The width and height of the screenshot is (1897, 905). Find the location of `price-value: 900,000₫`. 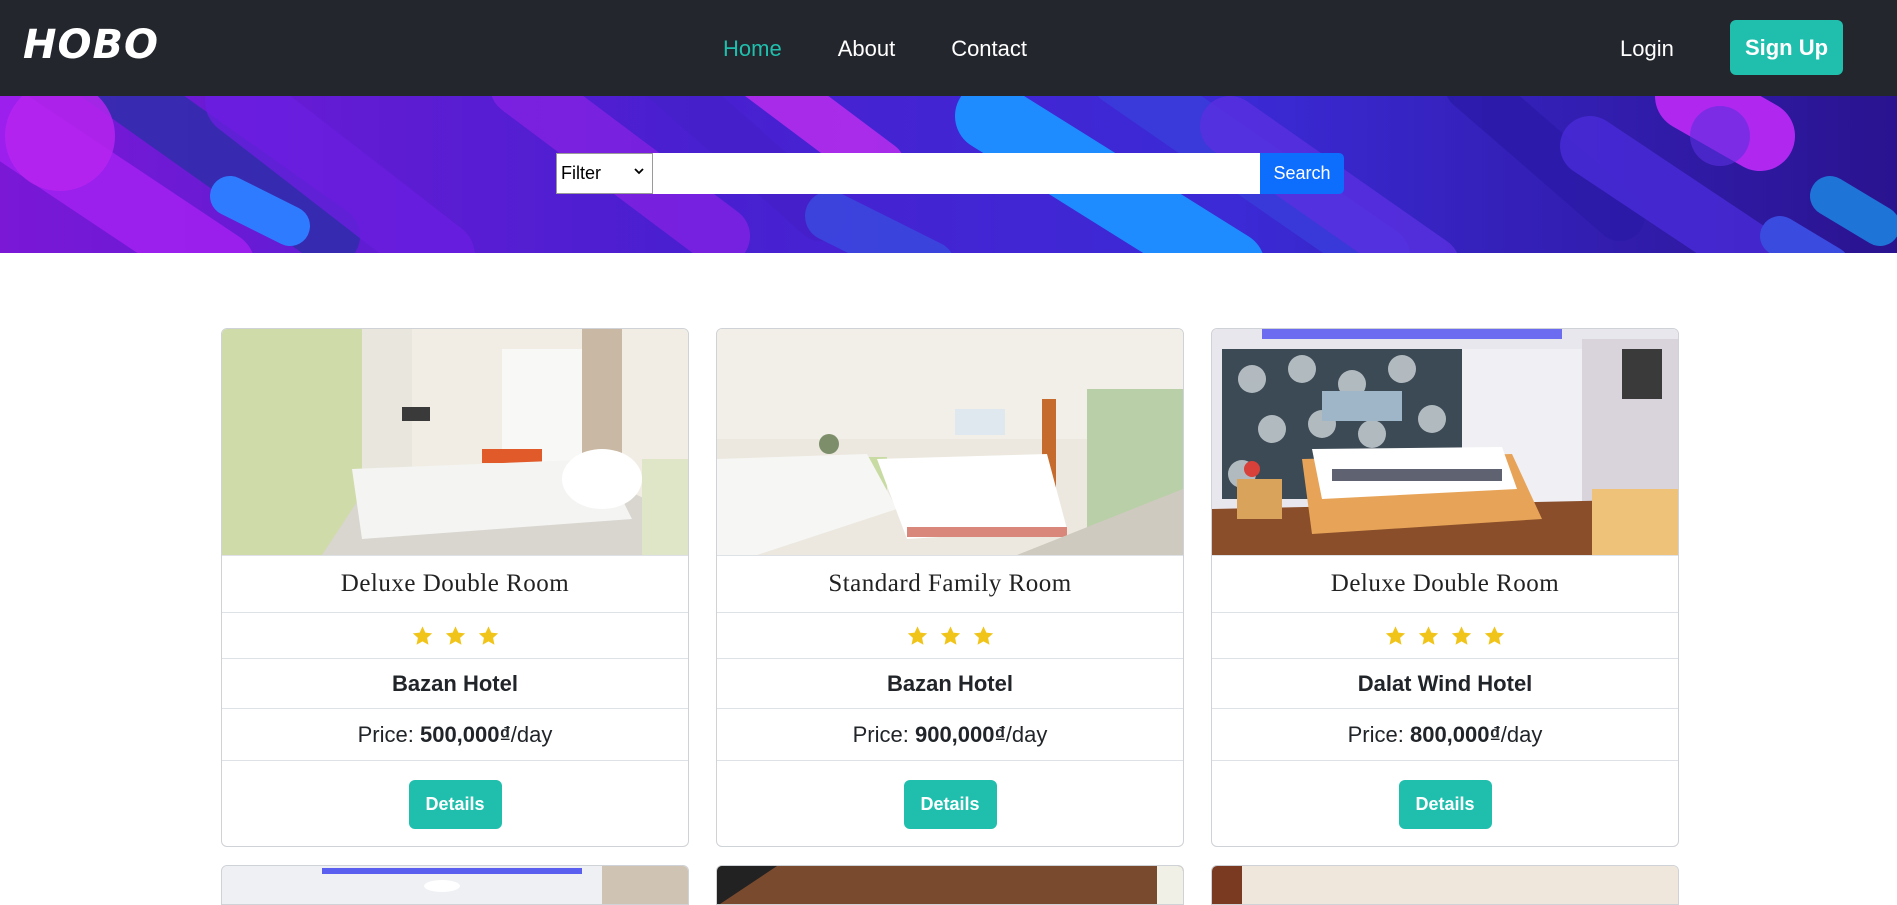

price-value: 900,000₫ is located at coordinates (960, 734).